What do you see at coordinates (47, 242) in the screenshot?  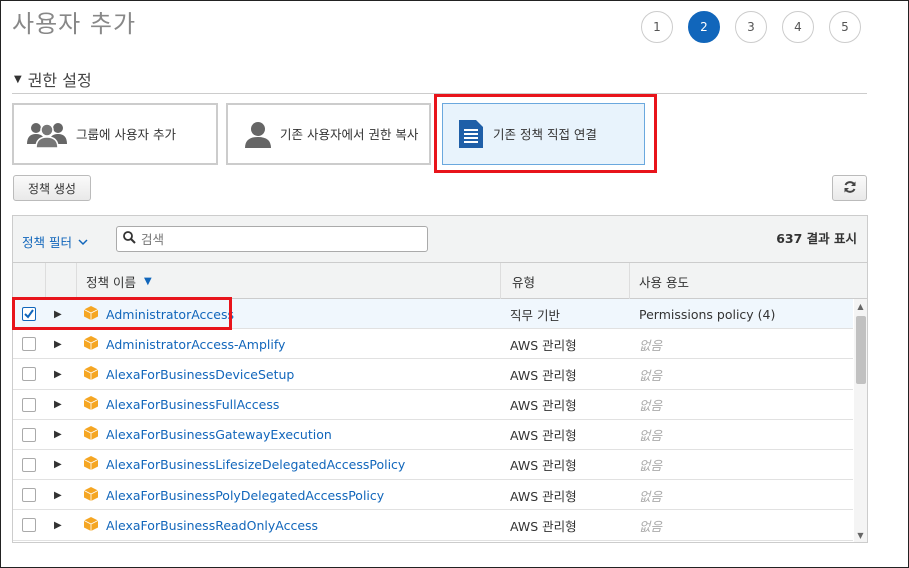 I see `filter-label: 정책 필터` at bounding box center [47, 242].